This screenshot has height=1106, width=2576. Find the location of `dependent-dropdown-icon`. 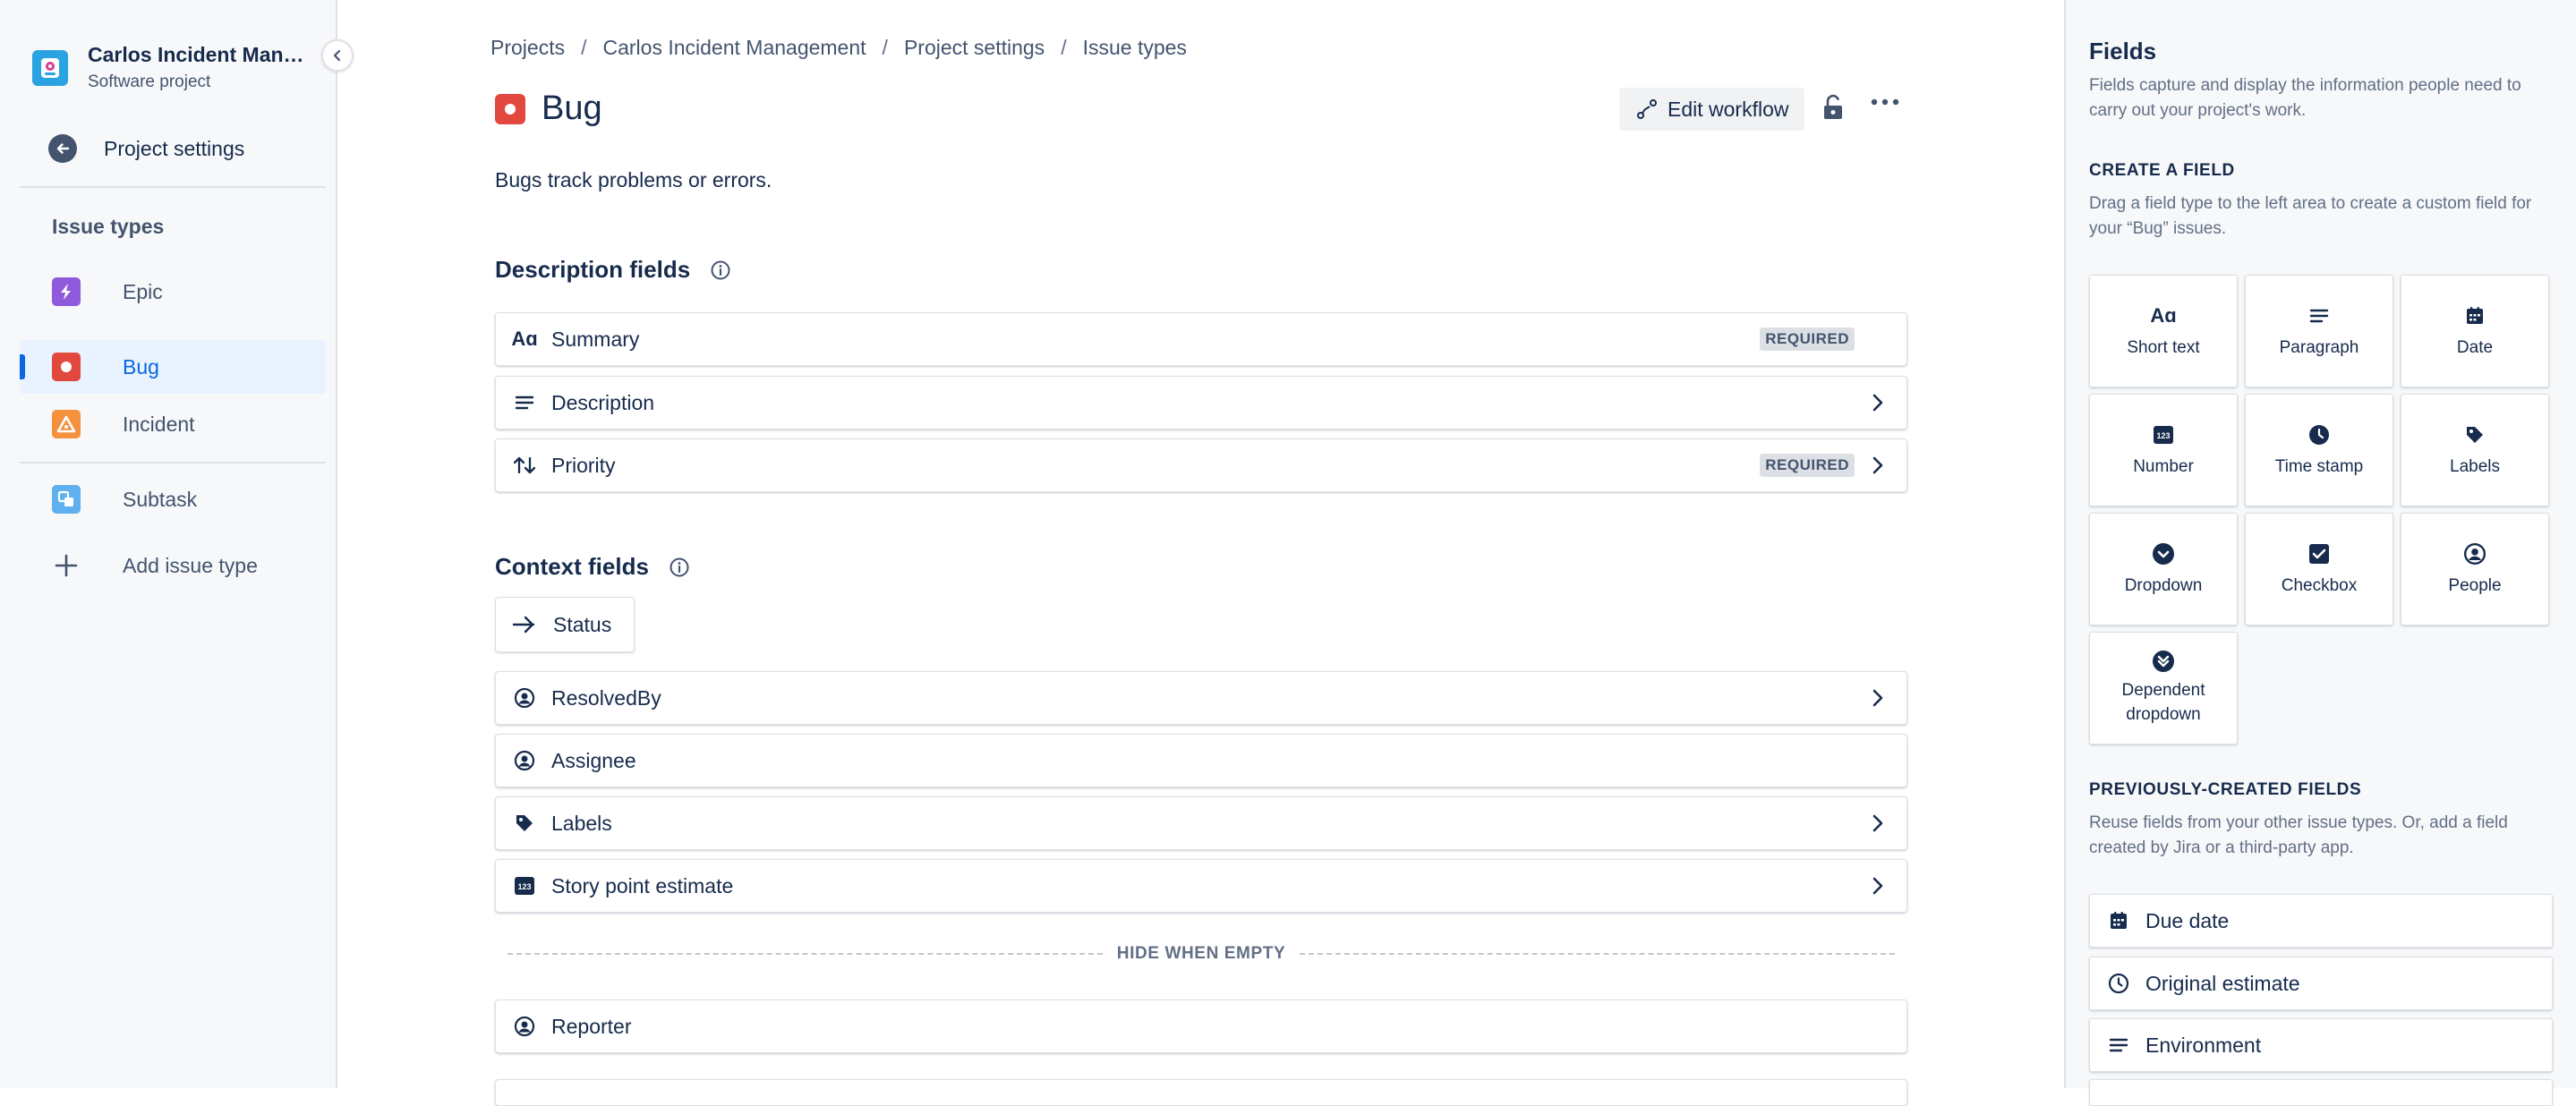

dependent-dropdown-icon is located at coordinates (2163, 661).